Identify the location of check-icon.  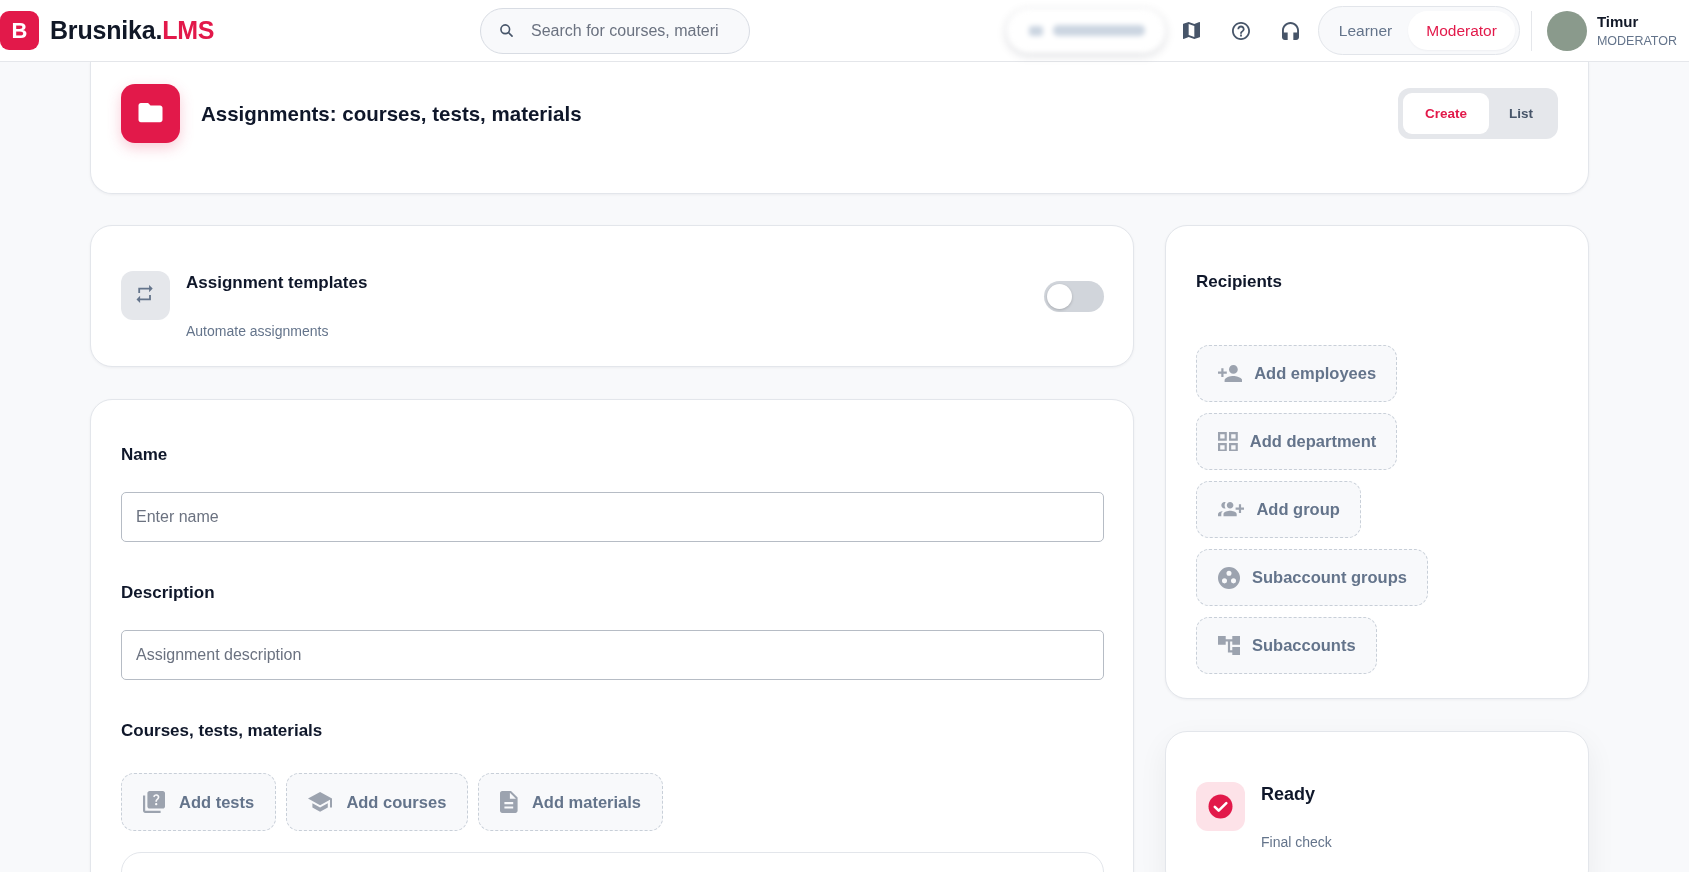
(1220, 806).